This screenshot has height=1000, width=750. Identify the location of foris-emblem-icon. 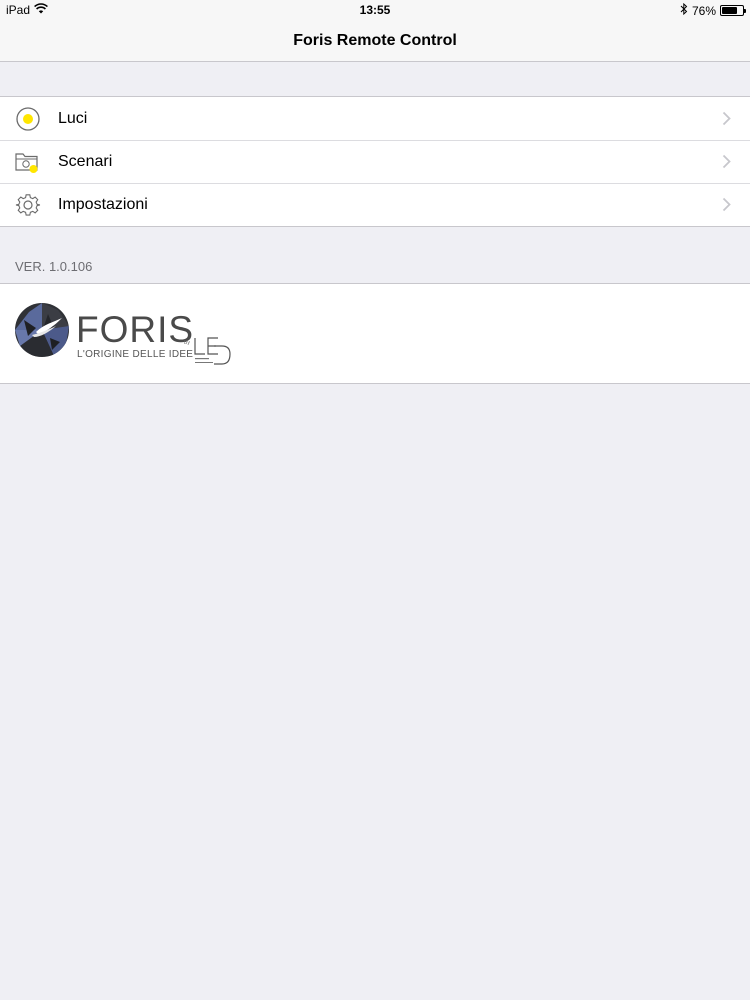
(42, 332).